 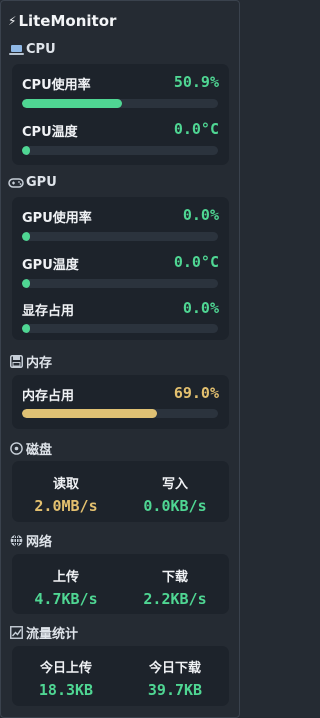 I want to click on cpu-temp-value: 0.0°C, so click(x=196, y=129).